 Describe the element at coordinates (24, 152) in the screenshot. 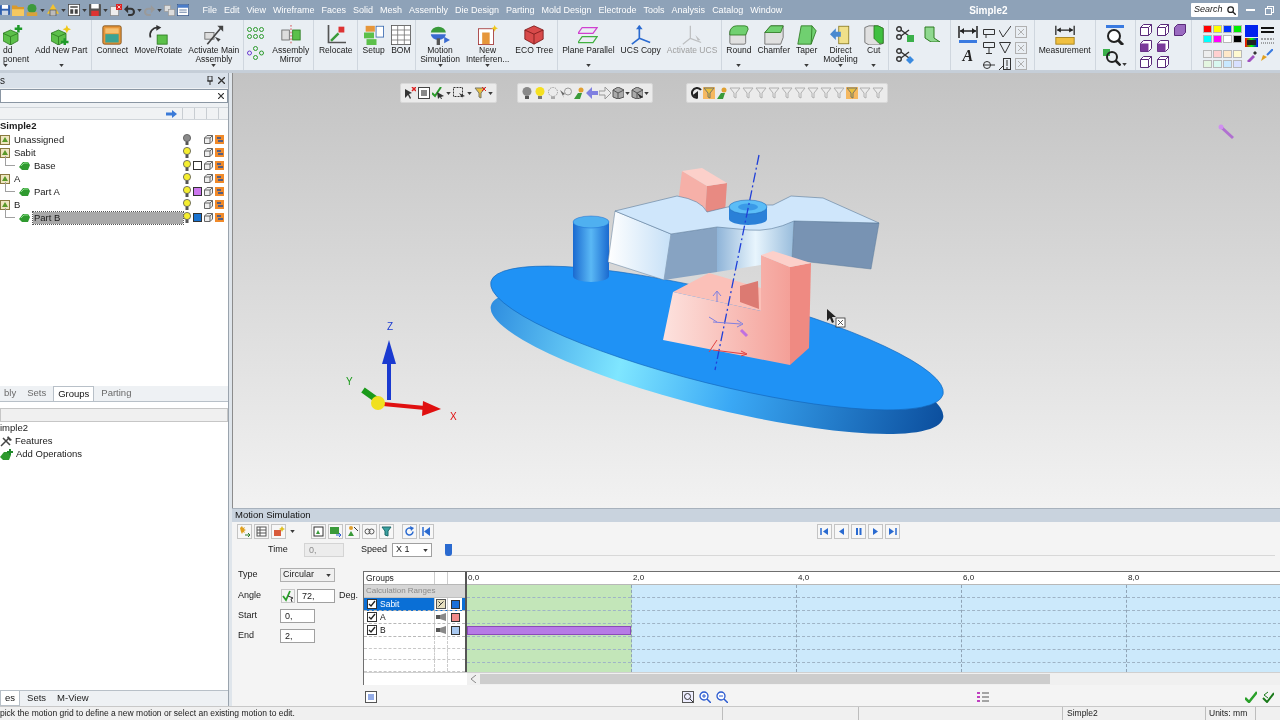

I see `tree-item: Sabit` at that location.